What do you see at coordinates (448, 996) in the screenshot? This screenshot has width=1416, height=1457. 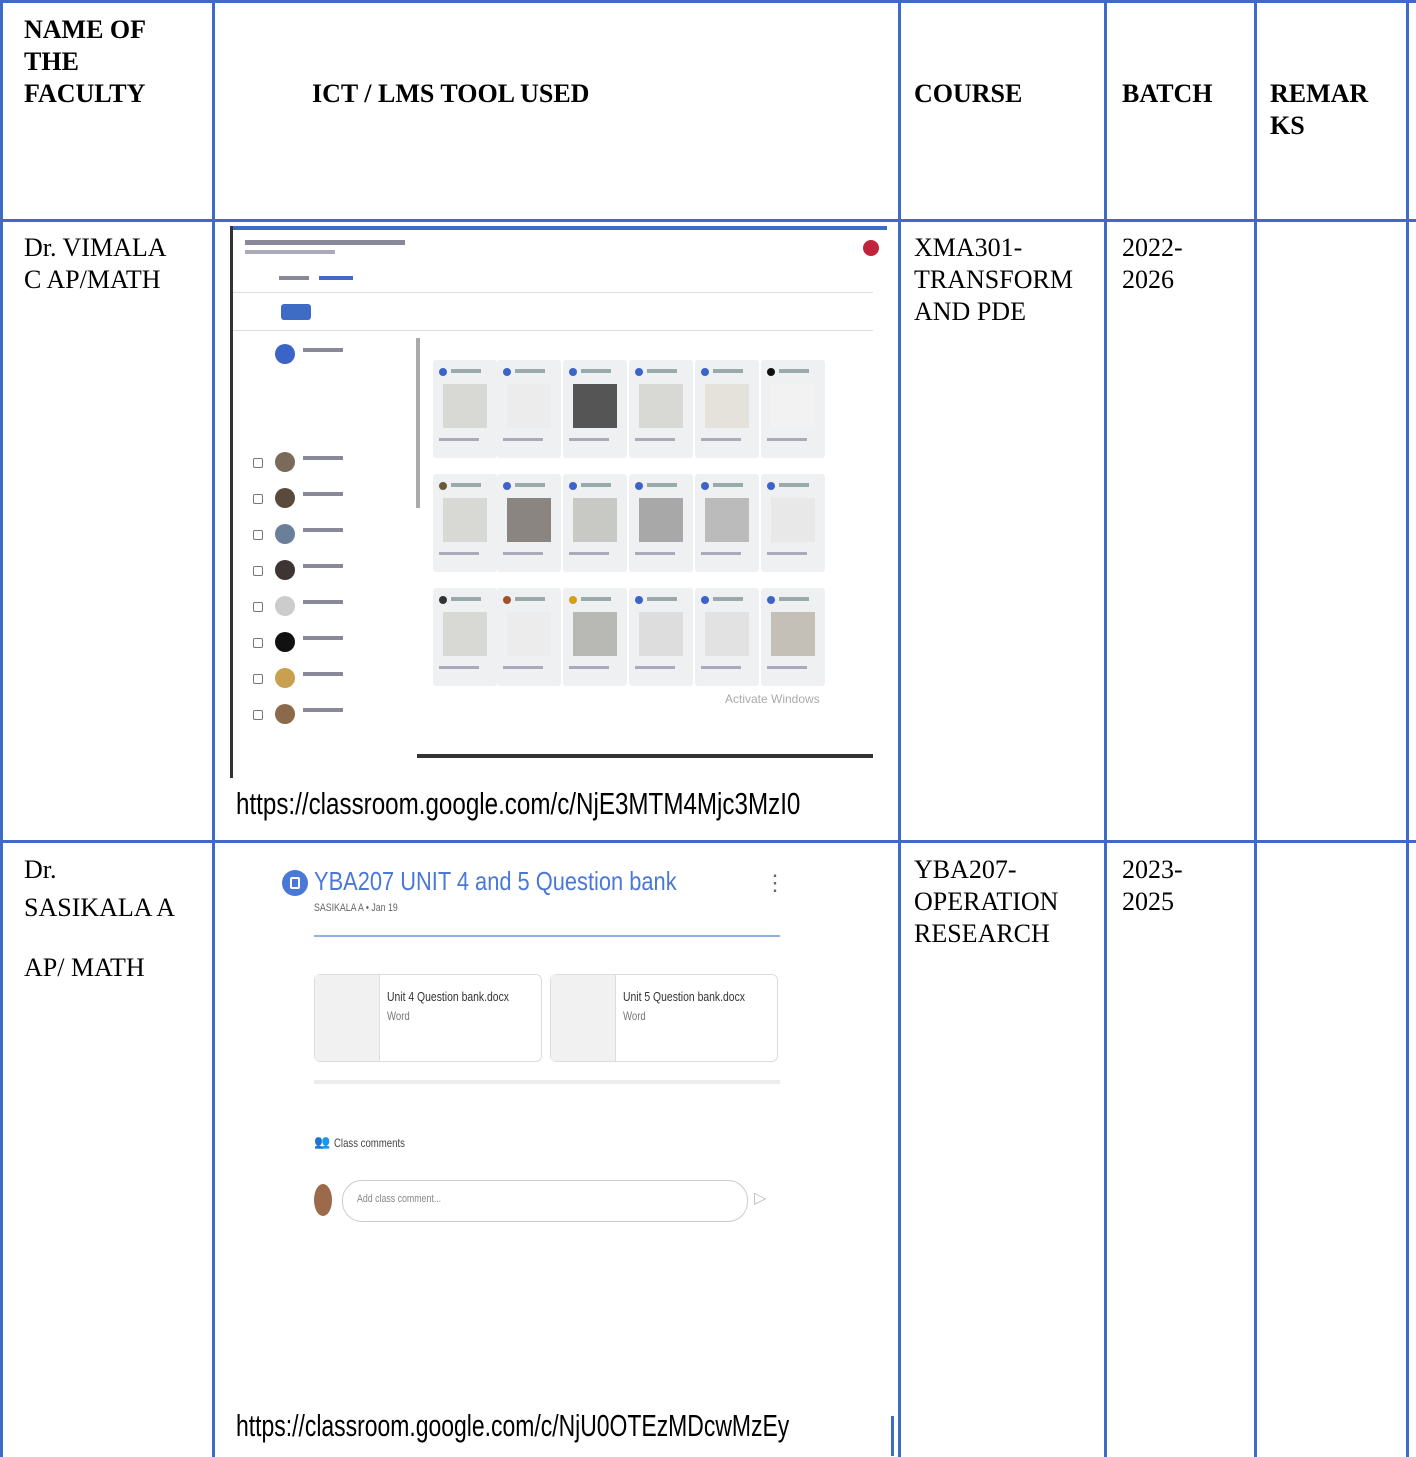 I see `attachment-name: Unit 4 Question bank.docx` at bounding box center [448, 996].